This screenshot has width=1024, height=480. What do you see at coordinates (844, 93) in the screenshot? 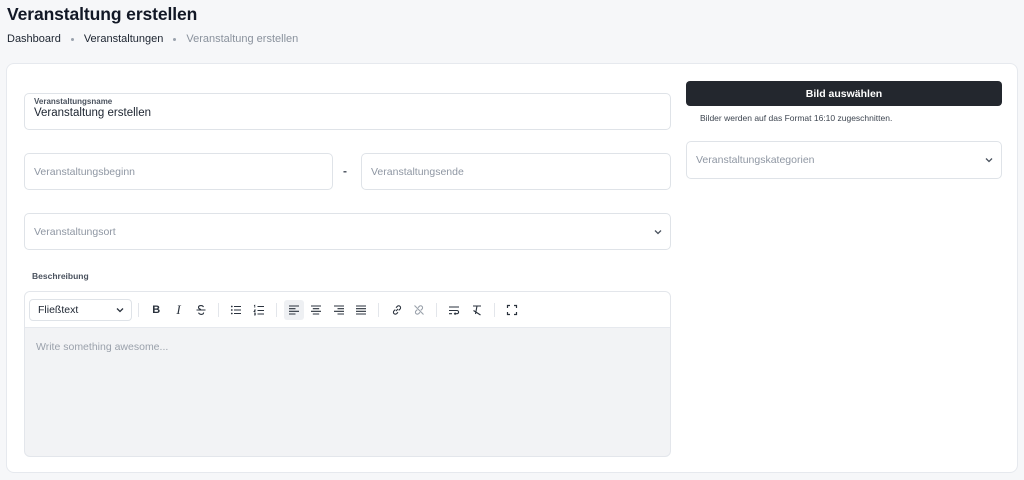
I see `select-image-button: Bild auswählen` at bounding box center [844, 93].